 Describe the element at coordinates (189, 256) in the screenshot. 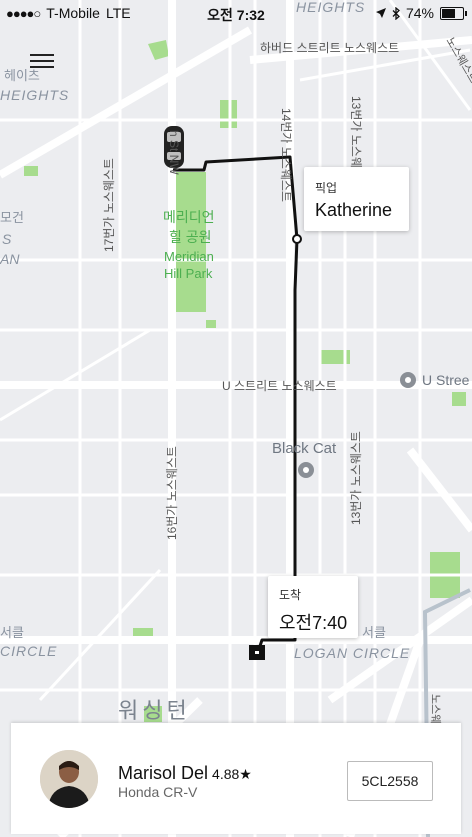

I see `map-label: Meridian` at that location.